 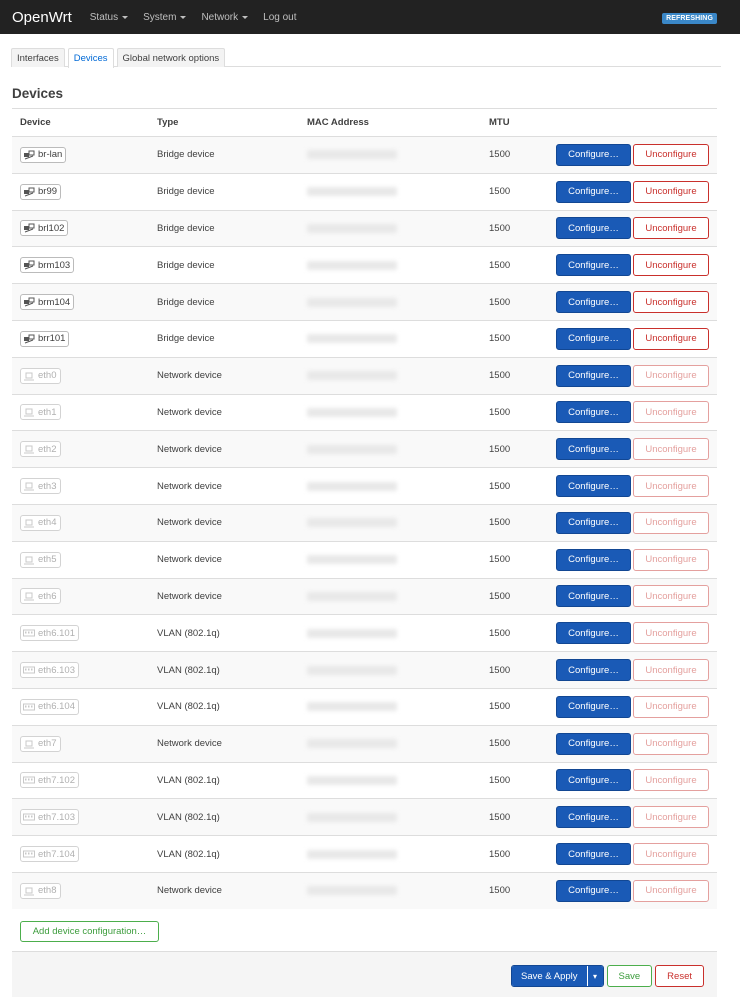 I want to click on device-badge: eth3, so click(x=40, y=486).